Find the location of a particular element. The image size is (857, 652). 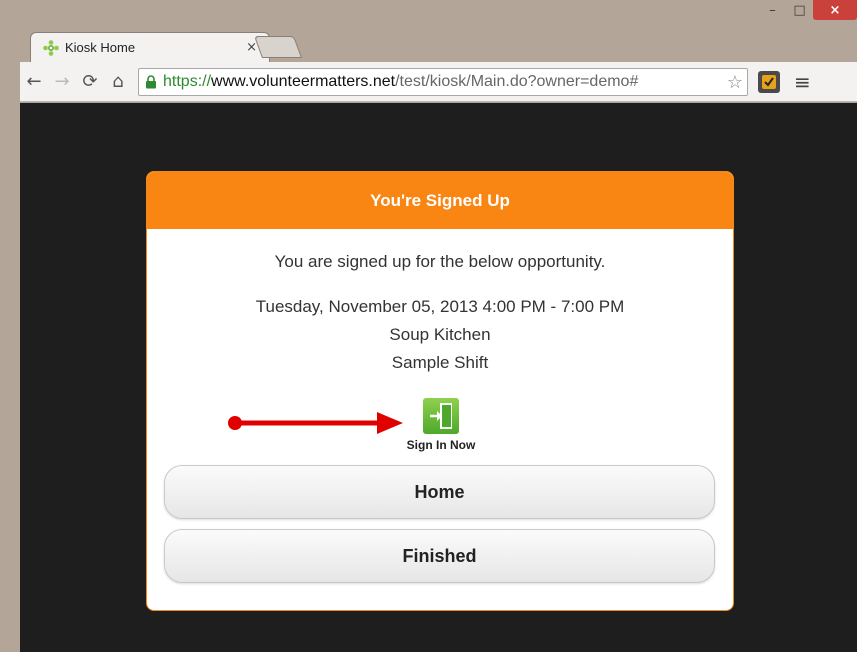

annotation-arrow is located at coordinates (315, 423).